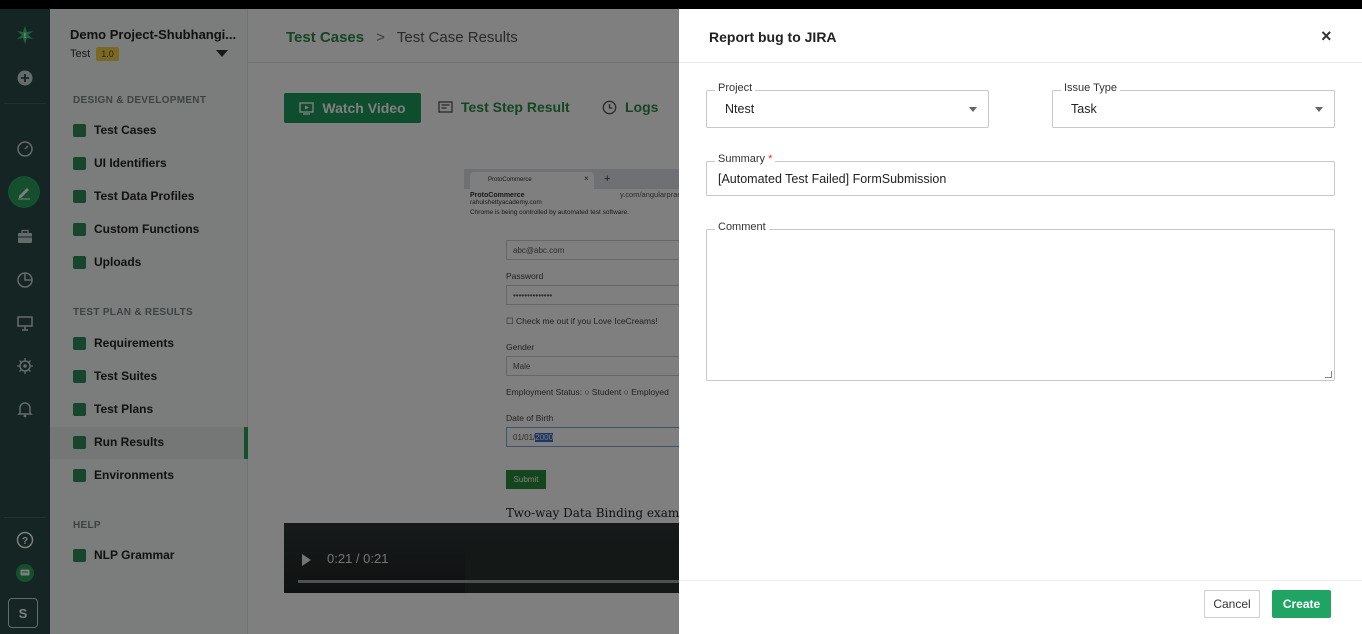 The height and width of the screenshot is (634, 1362). Describe the element at coordinates (1326, 36) in the screenshot. I see `close-icon: ×` at that location.